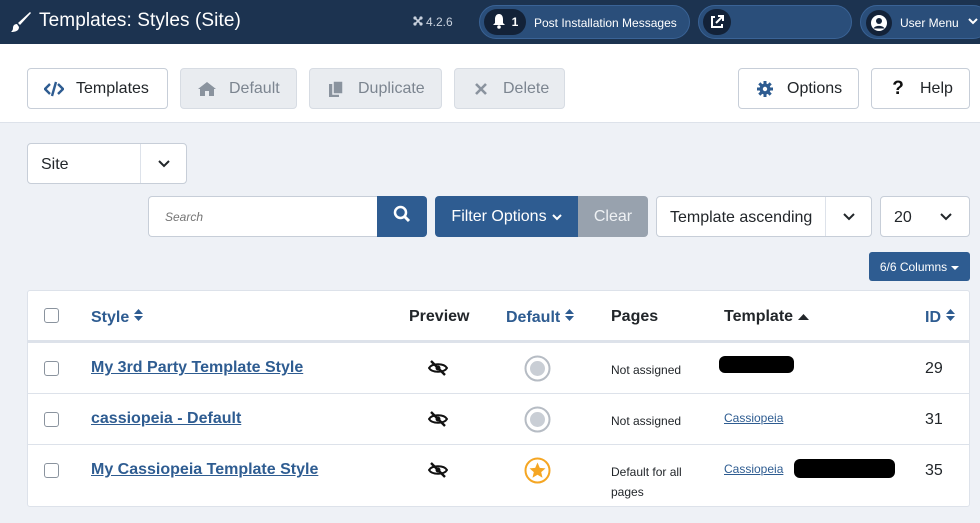  Describe the element at coordinates (140, 20) in the screenshot. I see `page-title: Templates: Styles (Site)` at that location.